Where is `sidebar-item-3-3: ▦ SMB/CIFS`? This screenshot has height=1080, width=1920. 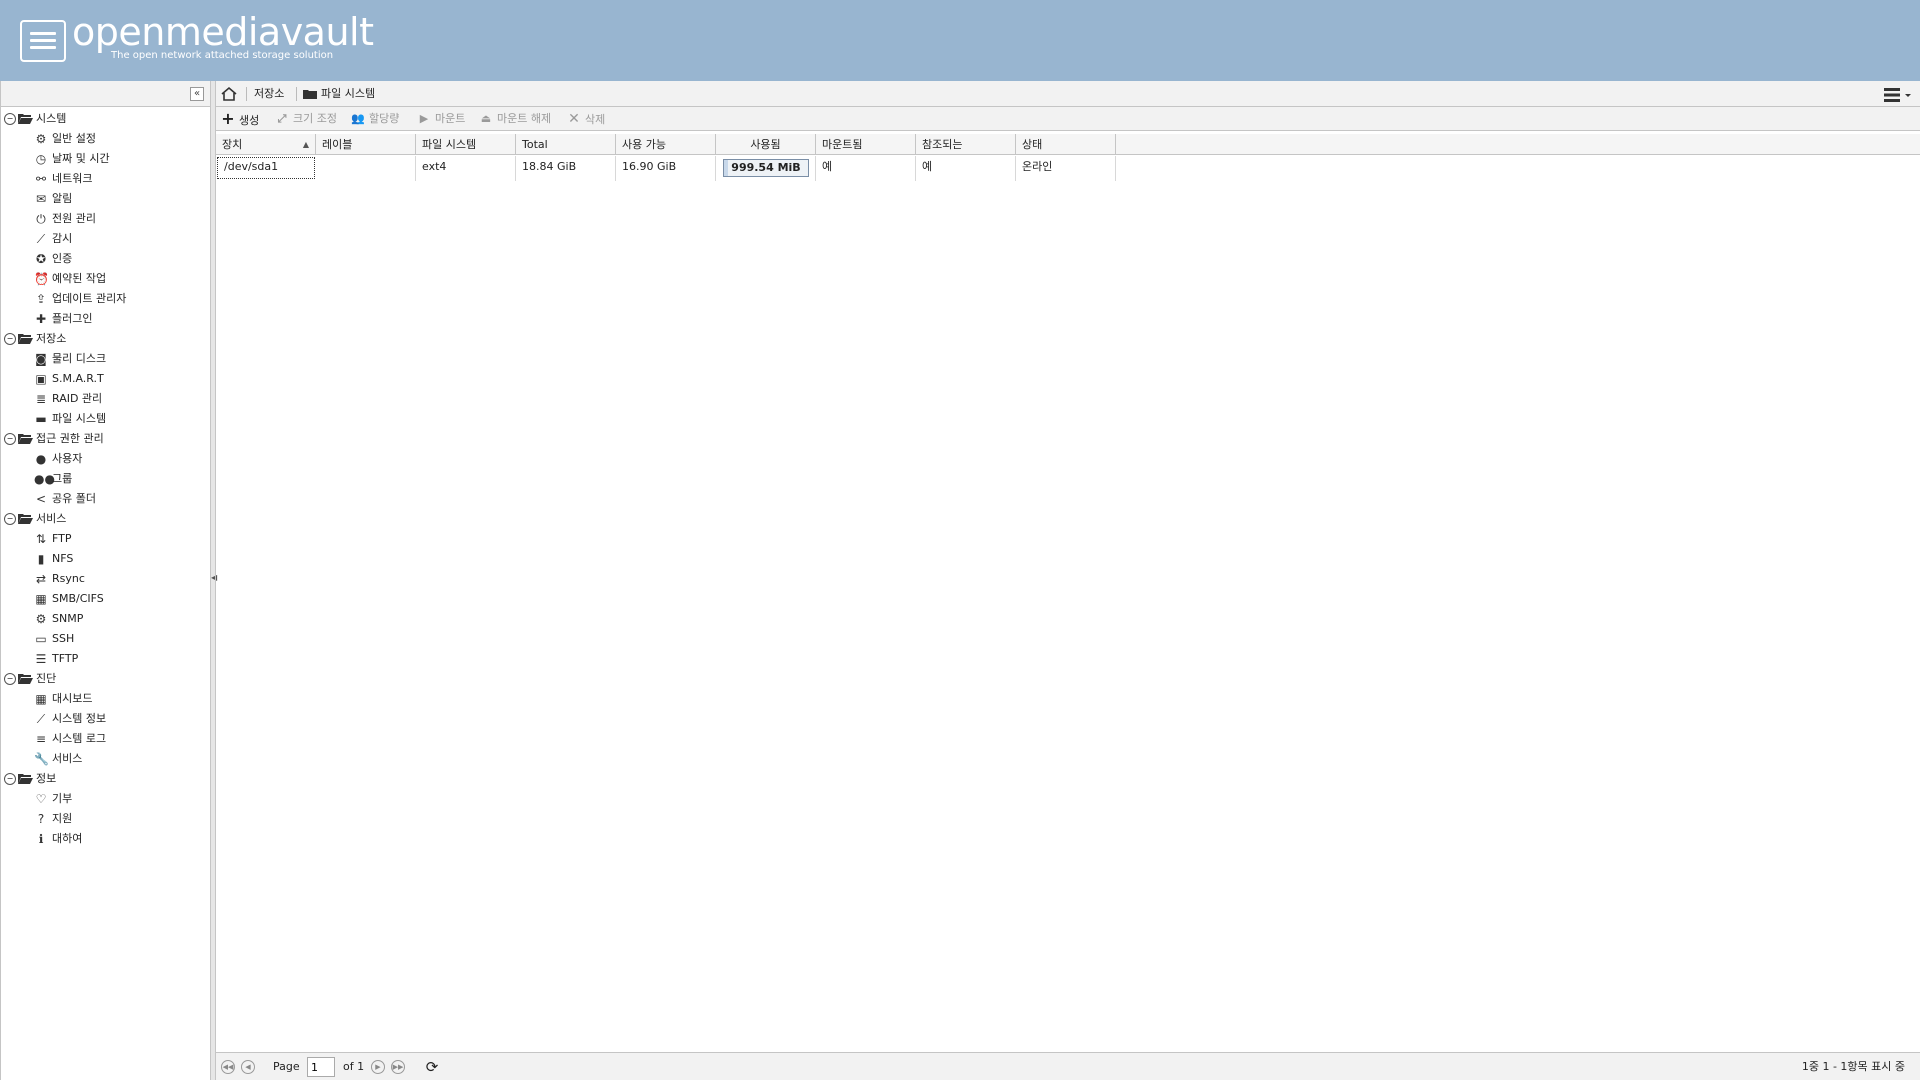 sidebar-item-3-3: ▦ SMB/CIFS is located at coordinates (105, 599).